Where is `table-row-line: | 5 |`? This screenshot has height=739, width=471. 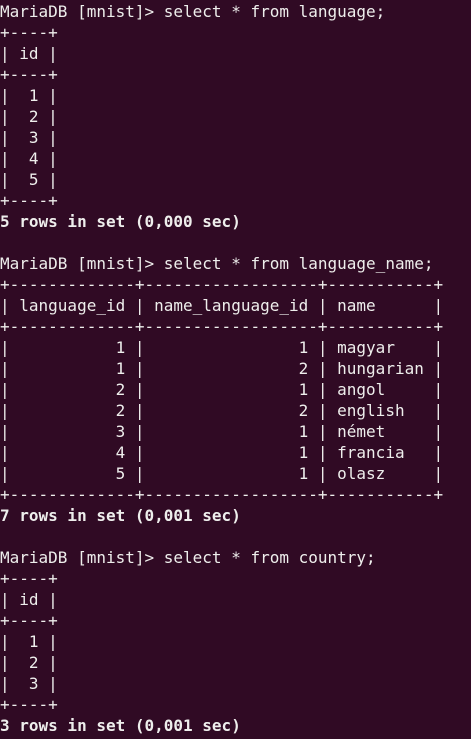
table-row-line: | 5 | is located at coordinates (29, 179).